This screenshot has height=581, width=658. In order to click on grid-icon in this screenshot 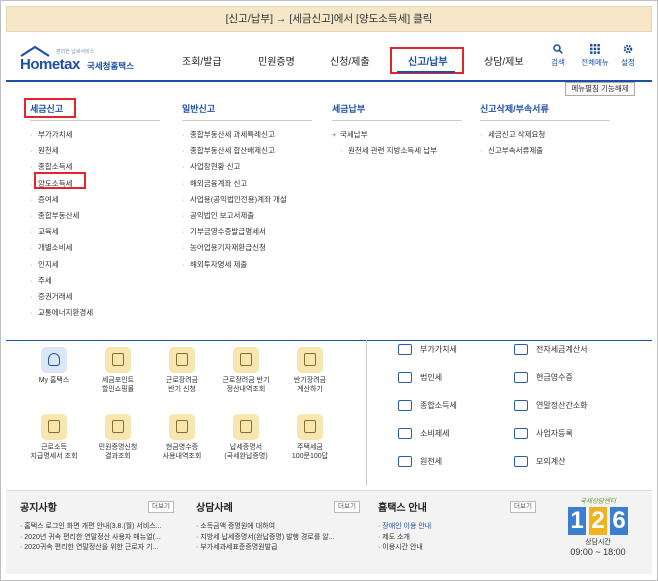, I will do `click(595, 49)`.